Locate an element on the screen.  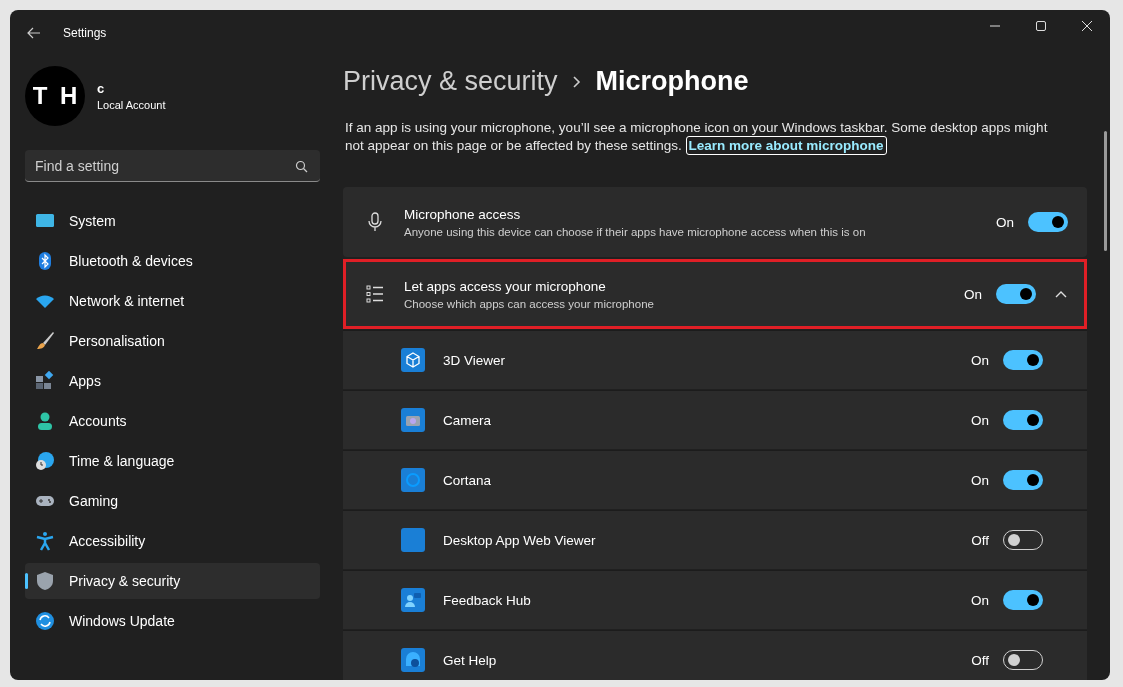
sync-icon is located at coordinates (45, 621).